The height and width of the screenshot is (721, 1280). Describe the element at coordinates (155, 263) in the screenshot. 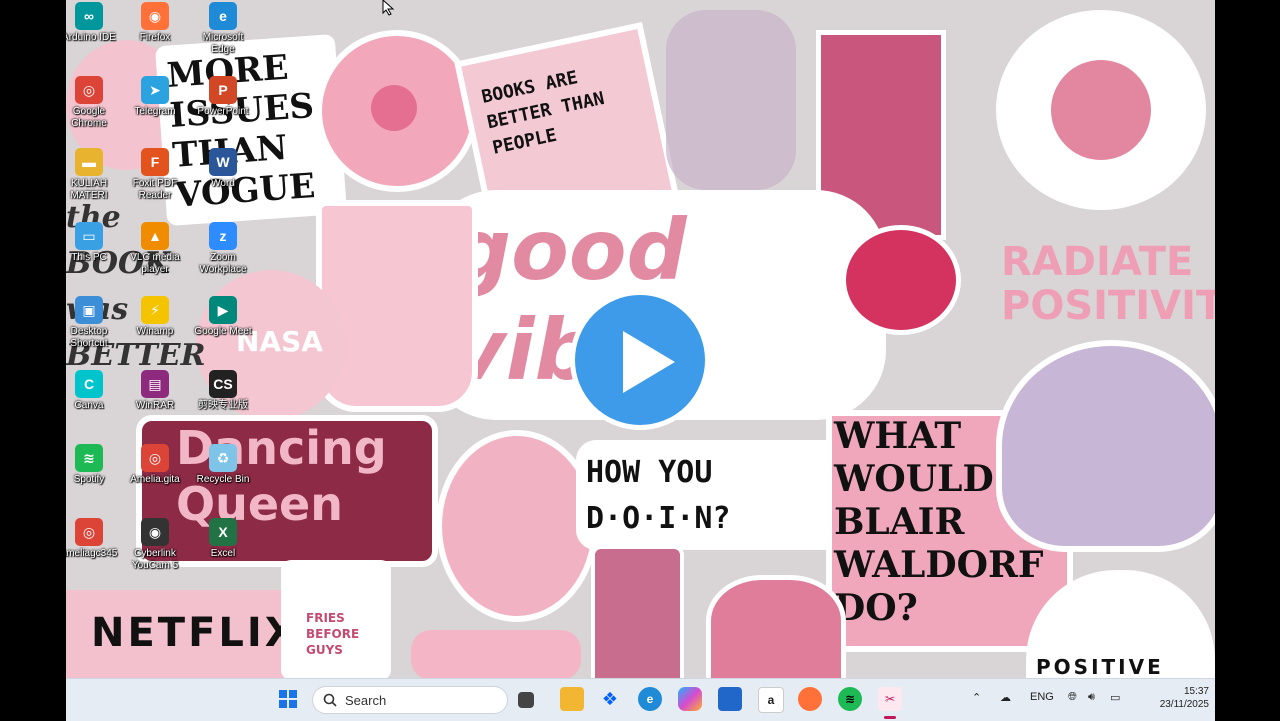

I see `desktop-icon-label: VLC media player` at that location.